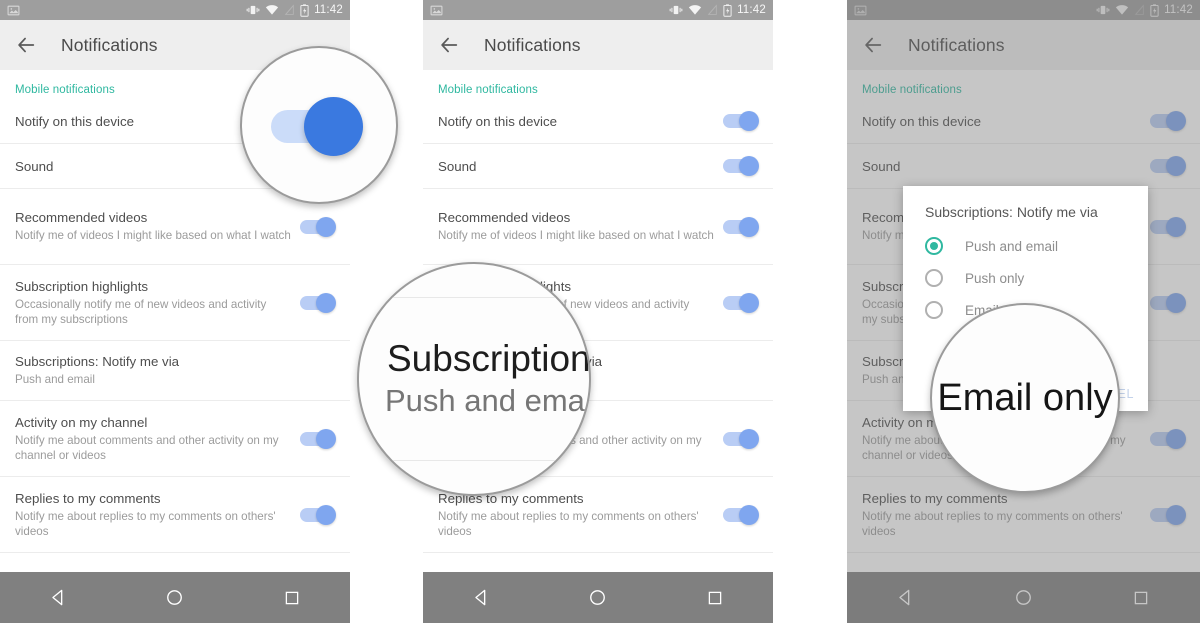 This screenshot has width=1200, height=623. What do you see at coordinates (485, 400) in the screenshot?
I see `magnified-subtitle: Push and ema` at bounding box center [485, 400].